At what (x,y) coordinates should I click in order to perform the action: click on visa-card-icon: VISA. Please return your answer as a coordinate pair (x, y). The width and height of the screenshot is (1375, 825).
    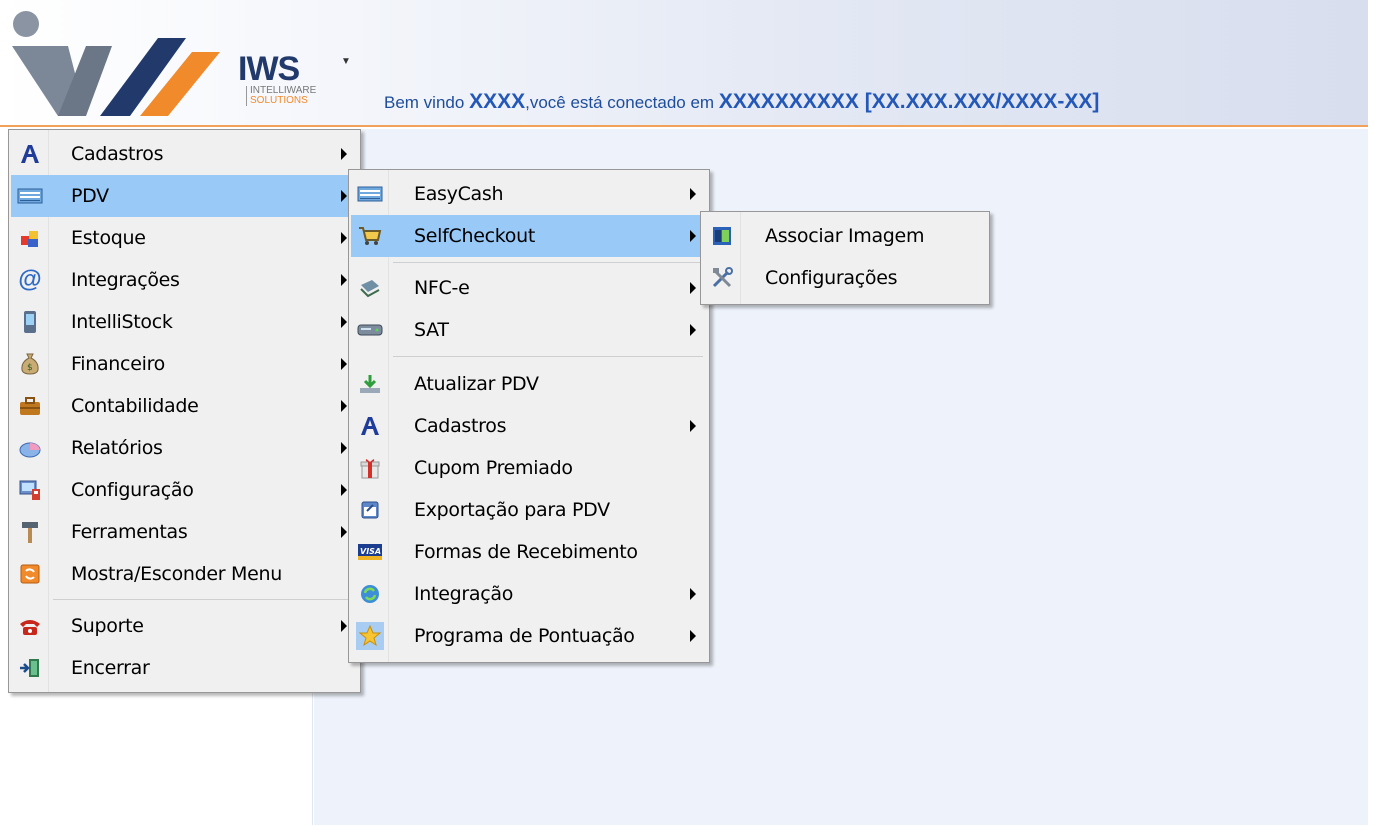
    Looking at the image, I should click on (370, 552).